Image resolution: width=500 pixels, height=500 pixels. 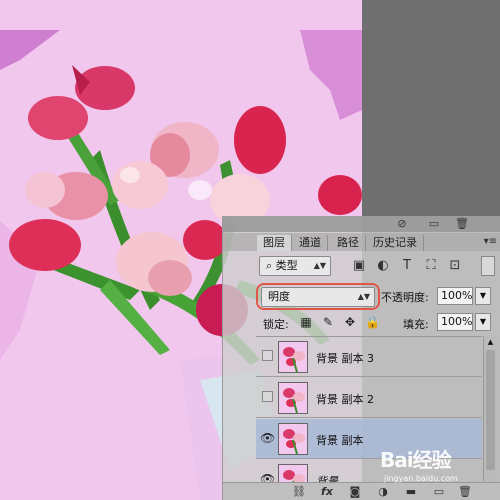 I want to click on filter-toggle, so click(x=488, y=266).